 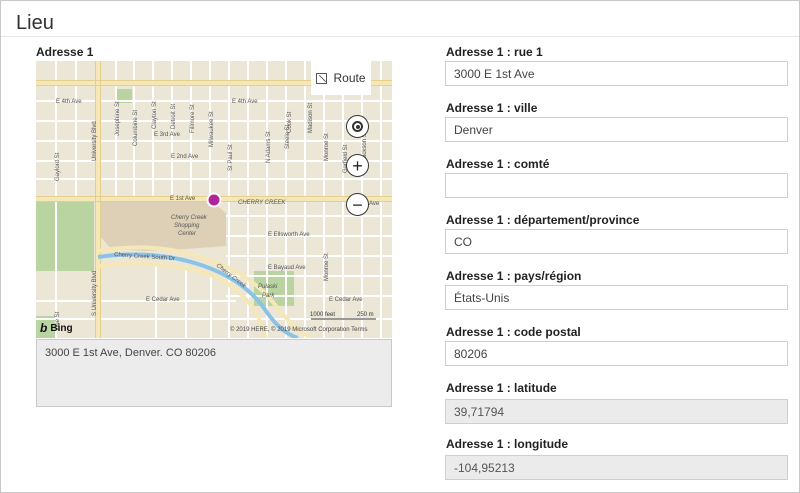 I want to click on street1-input: 3000 E 1st Ave, so click(x=616, y=73).